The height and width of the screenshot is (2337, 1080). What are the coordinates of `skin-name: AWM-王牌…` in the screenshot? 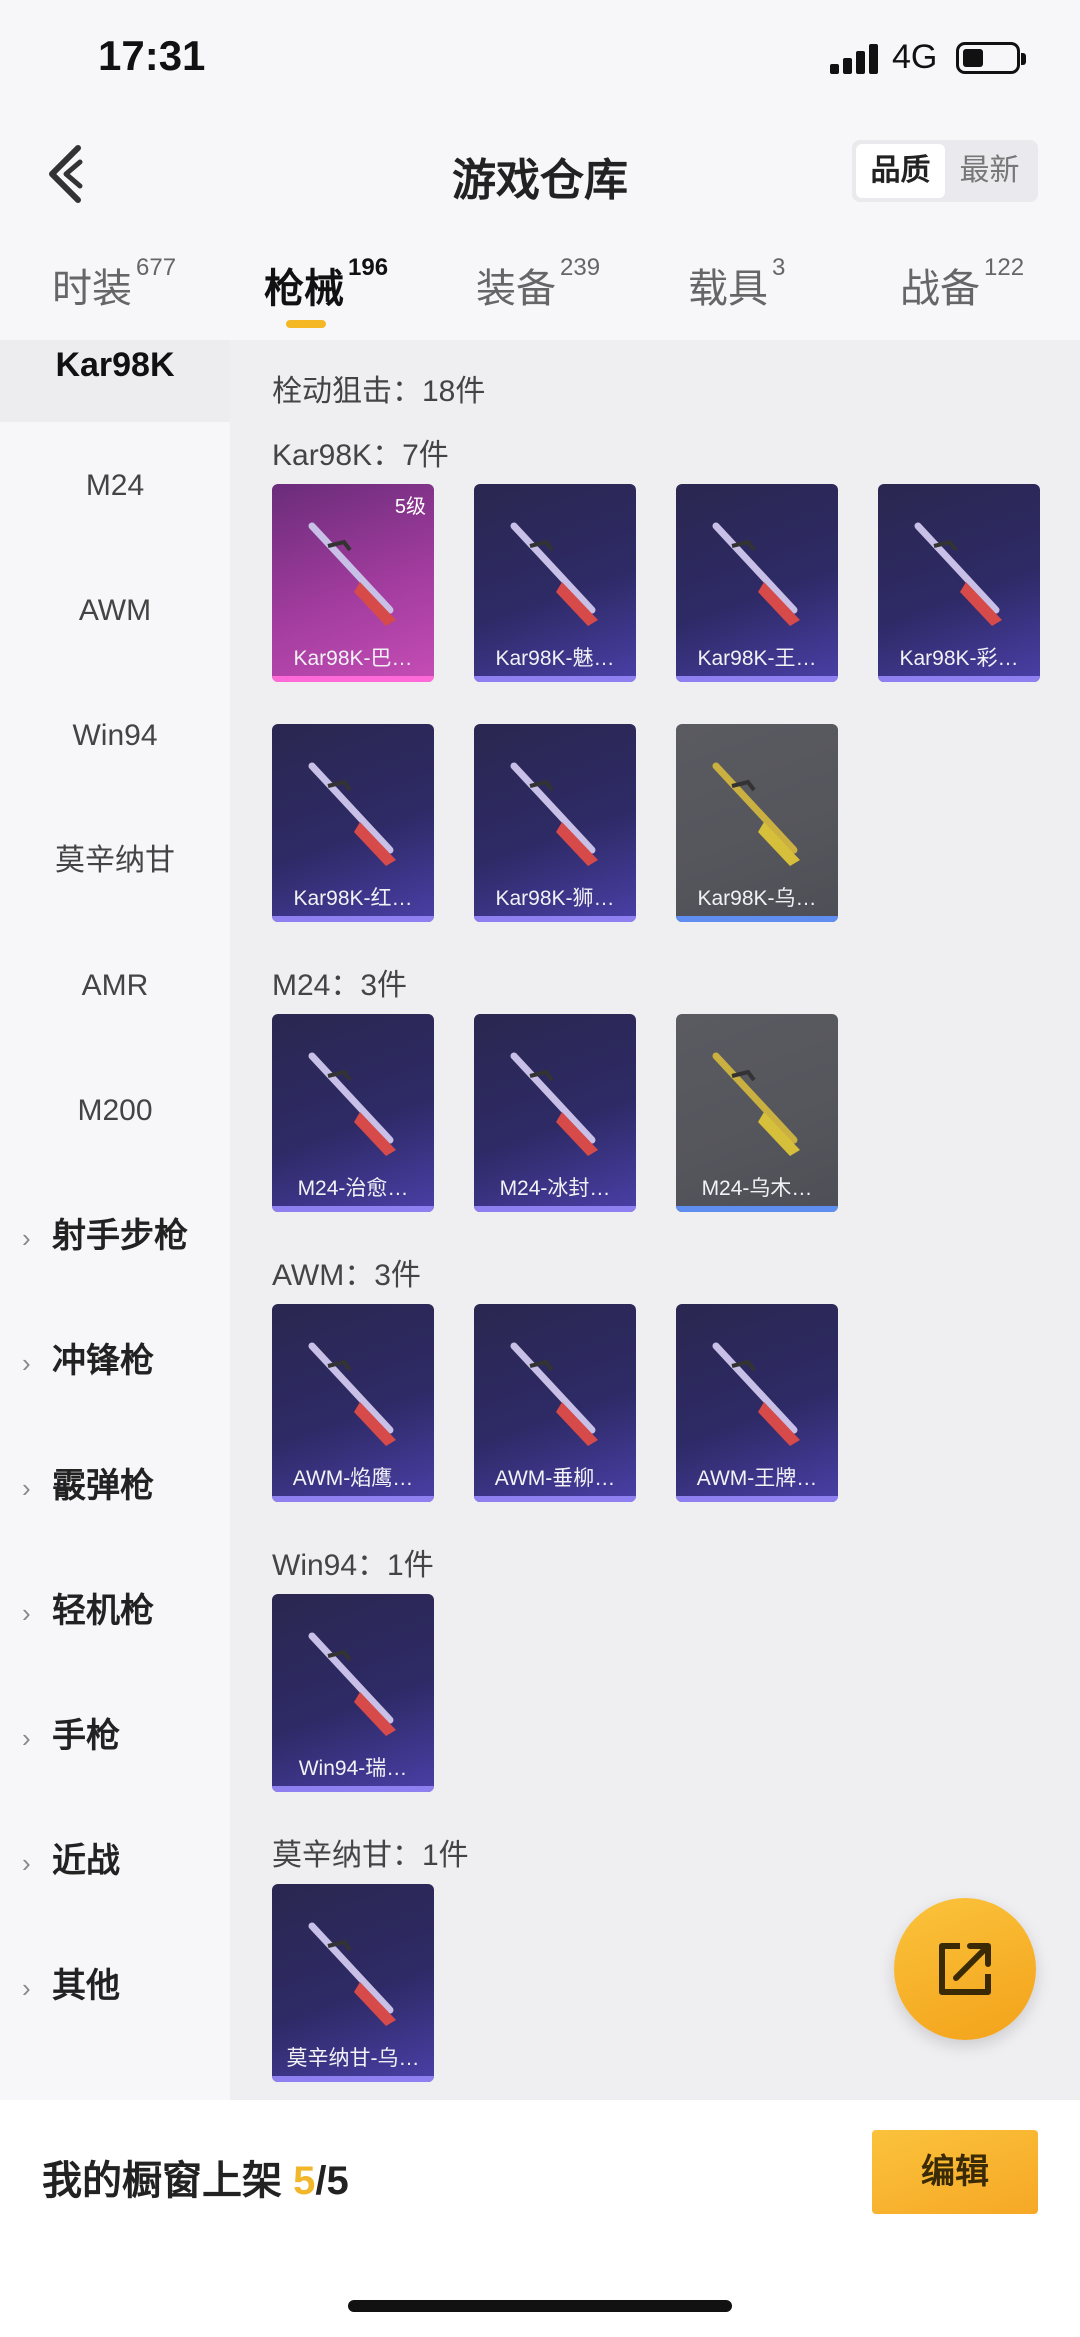 It's located at (757, 1478).